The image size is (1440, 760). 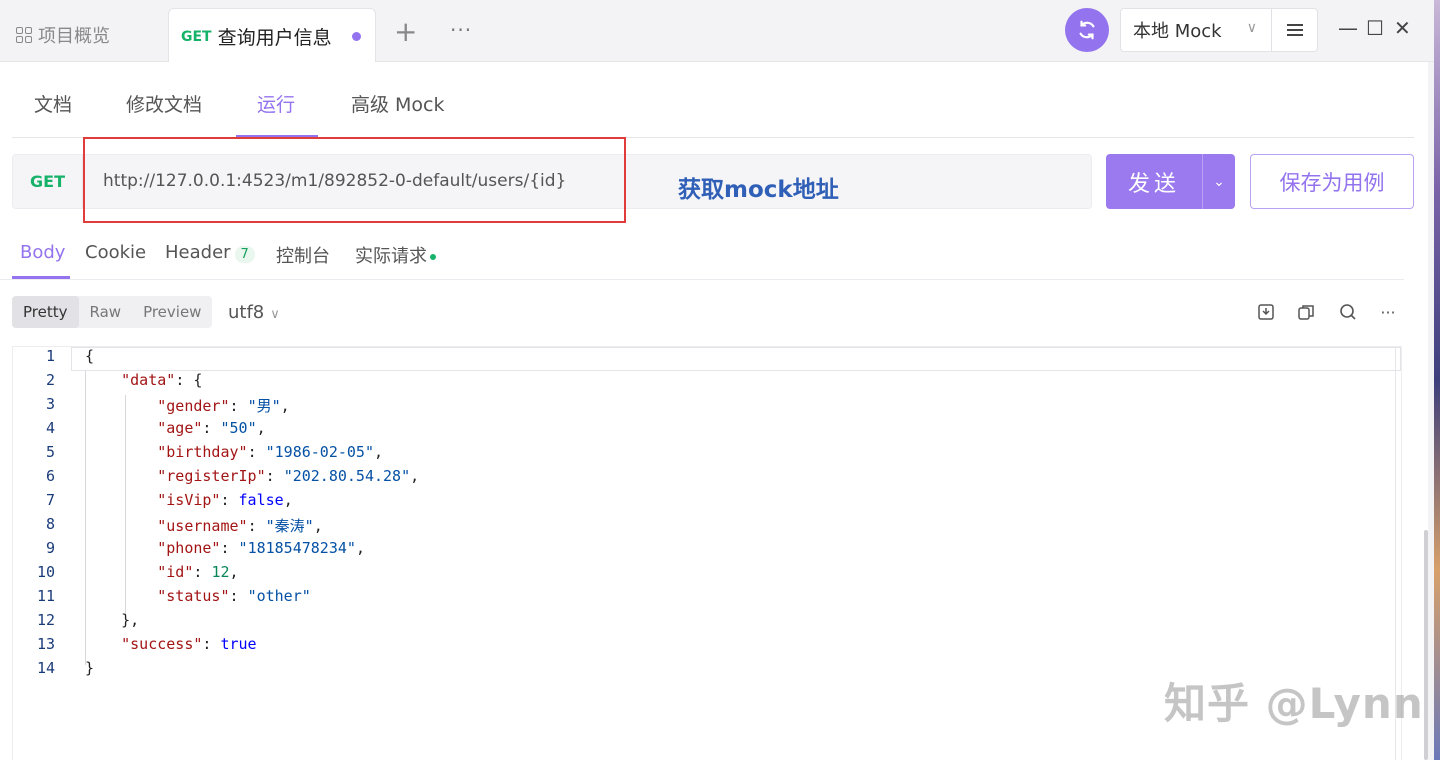 I want to click on environment-select: 本地 Mock ∨, so click(x=1196, y=30).